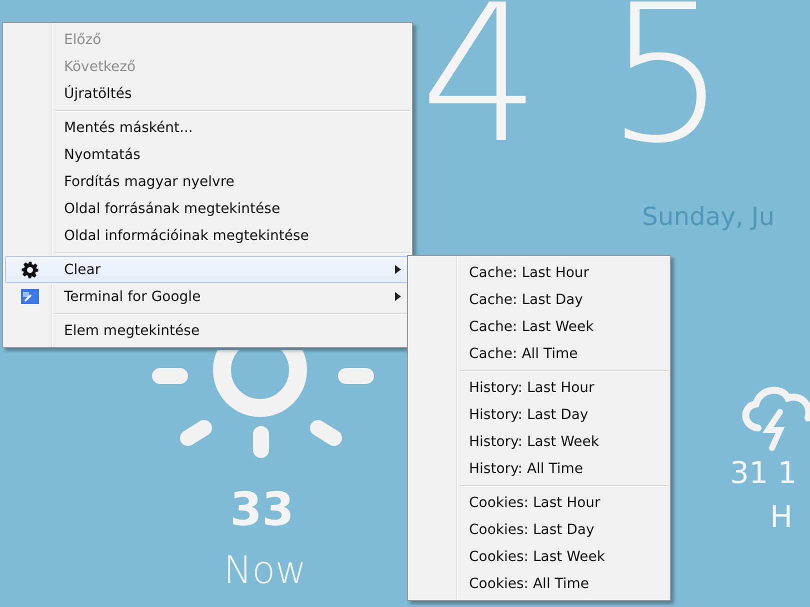  Describe the element at coordinates (207, 235) in the screenshot. I see `menu-item: Oldal információinak megtekintése` at that location.